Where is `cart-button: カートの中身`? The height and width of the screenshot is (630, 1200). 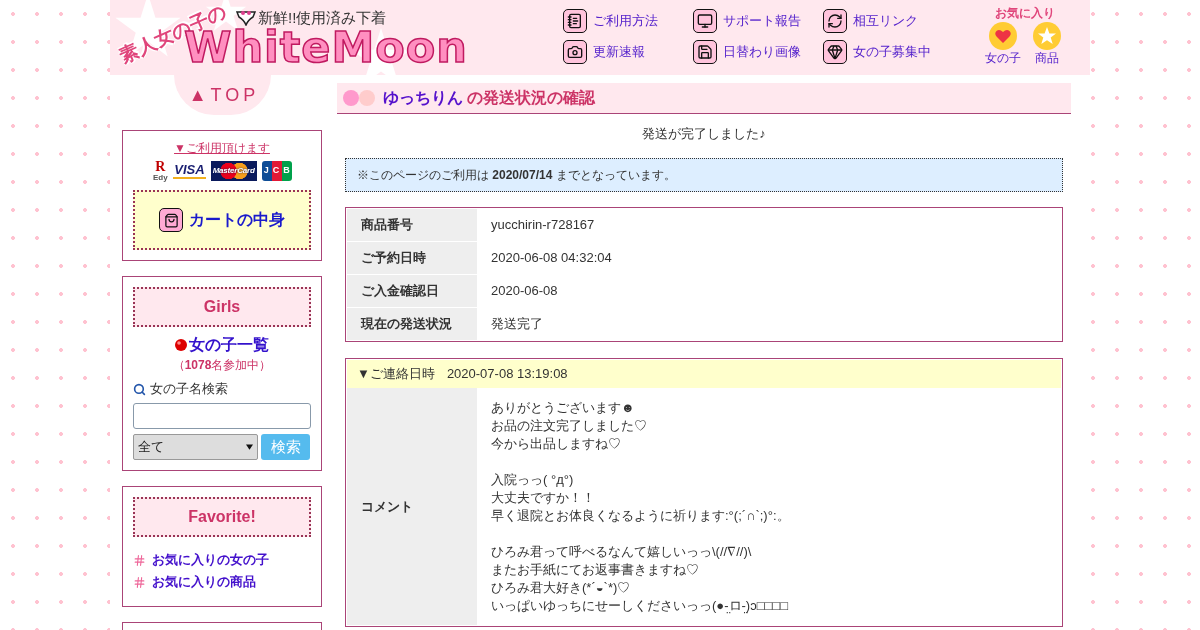
cart-button: カートの中身 is located at coordinates (222, 220).